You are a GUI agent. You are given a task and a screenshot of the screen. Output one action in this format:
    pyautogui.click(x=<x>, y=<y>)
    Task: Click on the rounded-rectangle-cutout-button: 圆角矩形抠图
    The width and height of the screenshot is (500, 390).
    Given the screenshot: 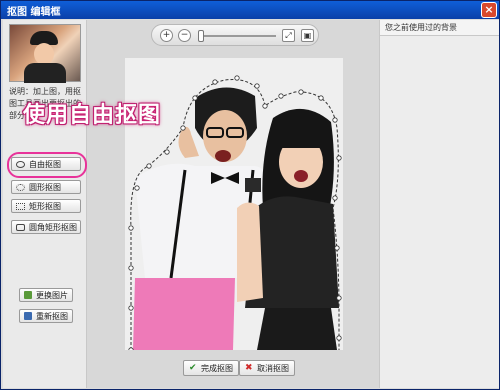 What is the action you would take?
    pyautogui.click(x=46, y=227)
    